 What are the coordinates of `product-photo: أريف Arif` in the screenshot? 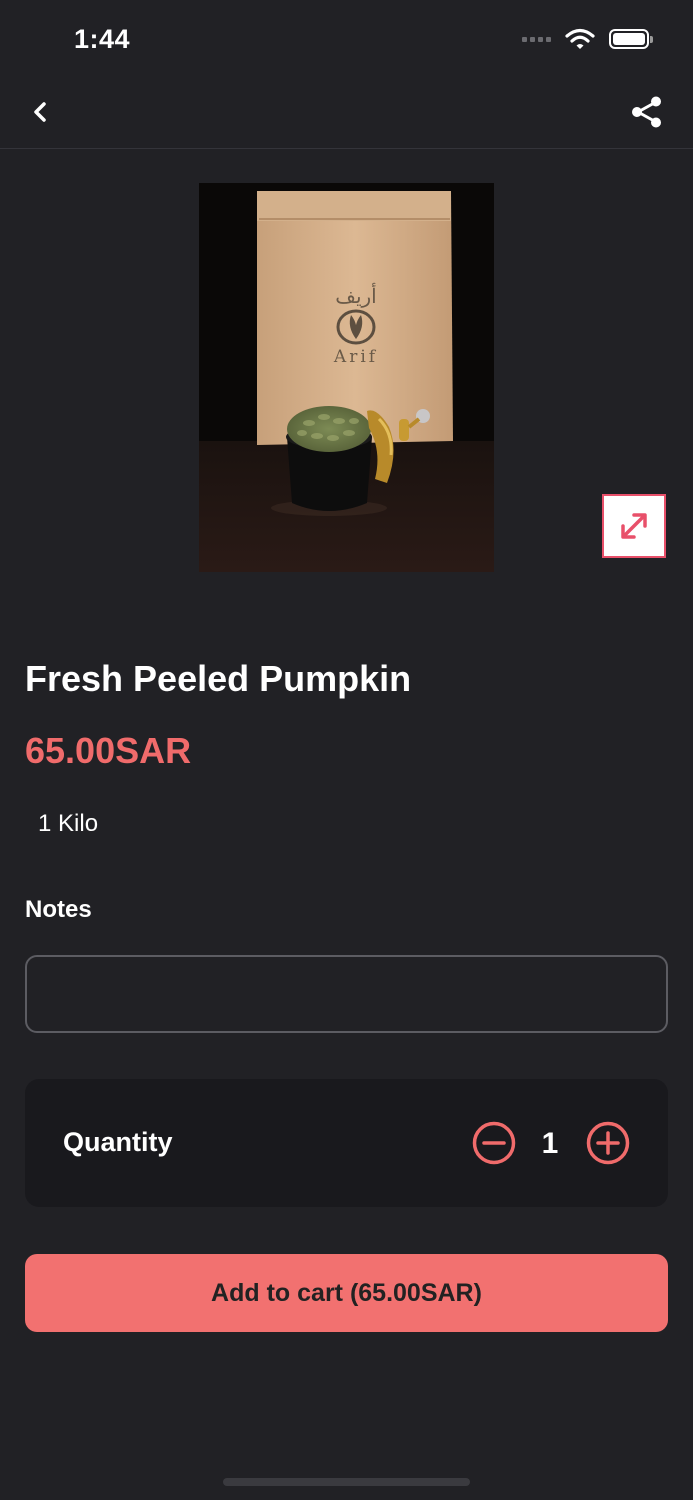 It's located at (346, 377).